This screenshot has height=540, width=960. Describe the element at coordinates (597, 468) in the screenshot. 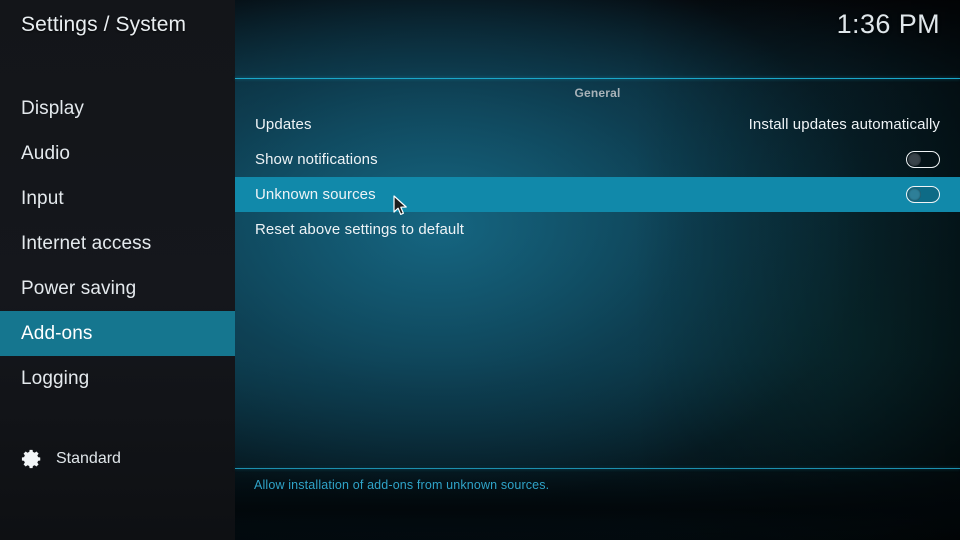

I see `content-bottom-divider` at that location.